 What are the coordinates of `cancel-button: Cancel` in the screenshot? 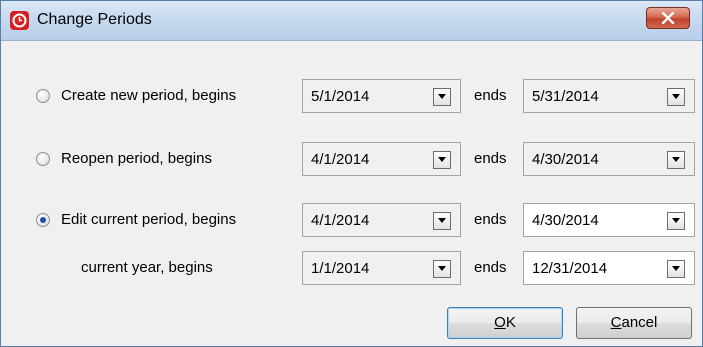 It's located at (634, 323).